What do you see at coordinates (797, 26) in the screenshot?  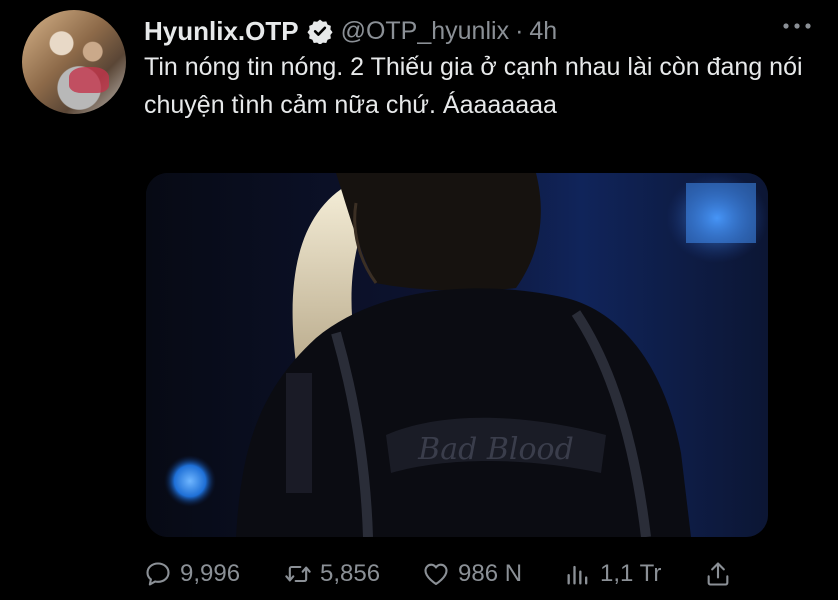 I see `more-dots-icon` at bounding box center [797, 26].